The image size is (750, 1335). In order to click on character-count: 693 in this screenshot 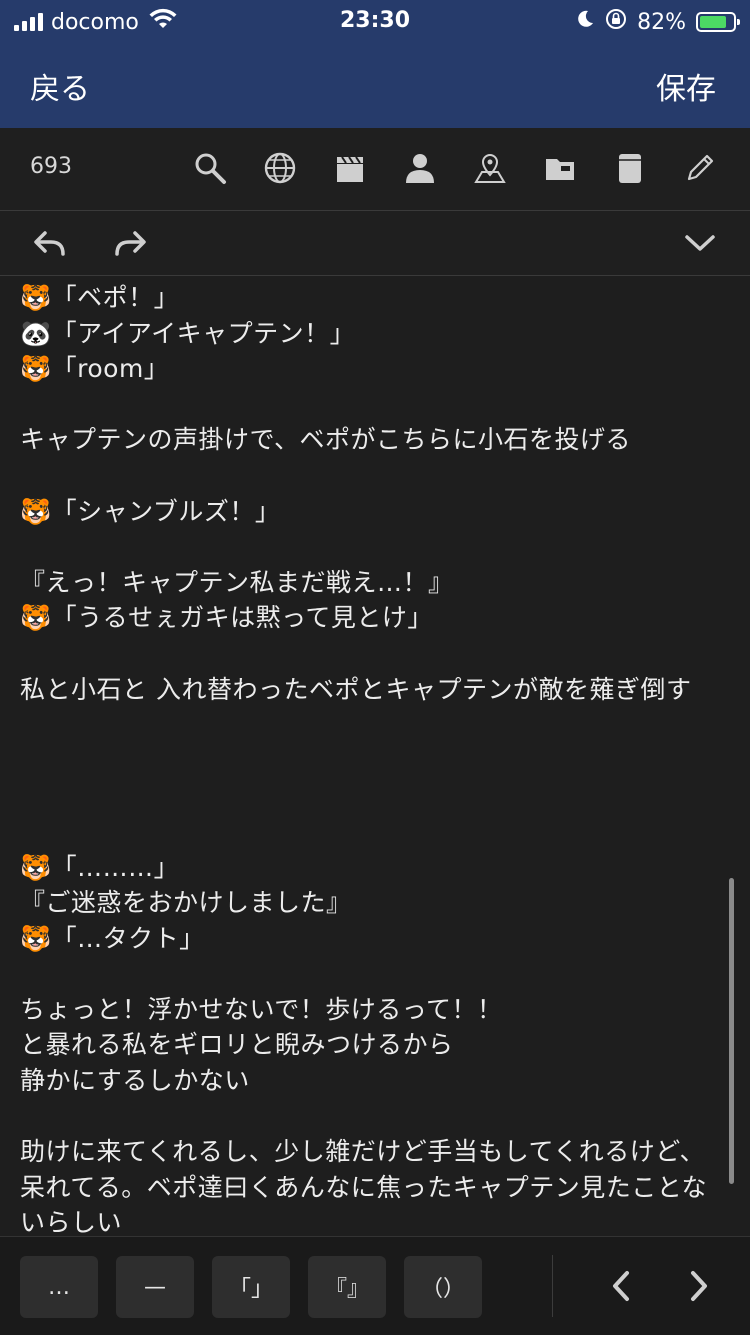, I will do `click(51, 166)`.